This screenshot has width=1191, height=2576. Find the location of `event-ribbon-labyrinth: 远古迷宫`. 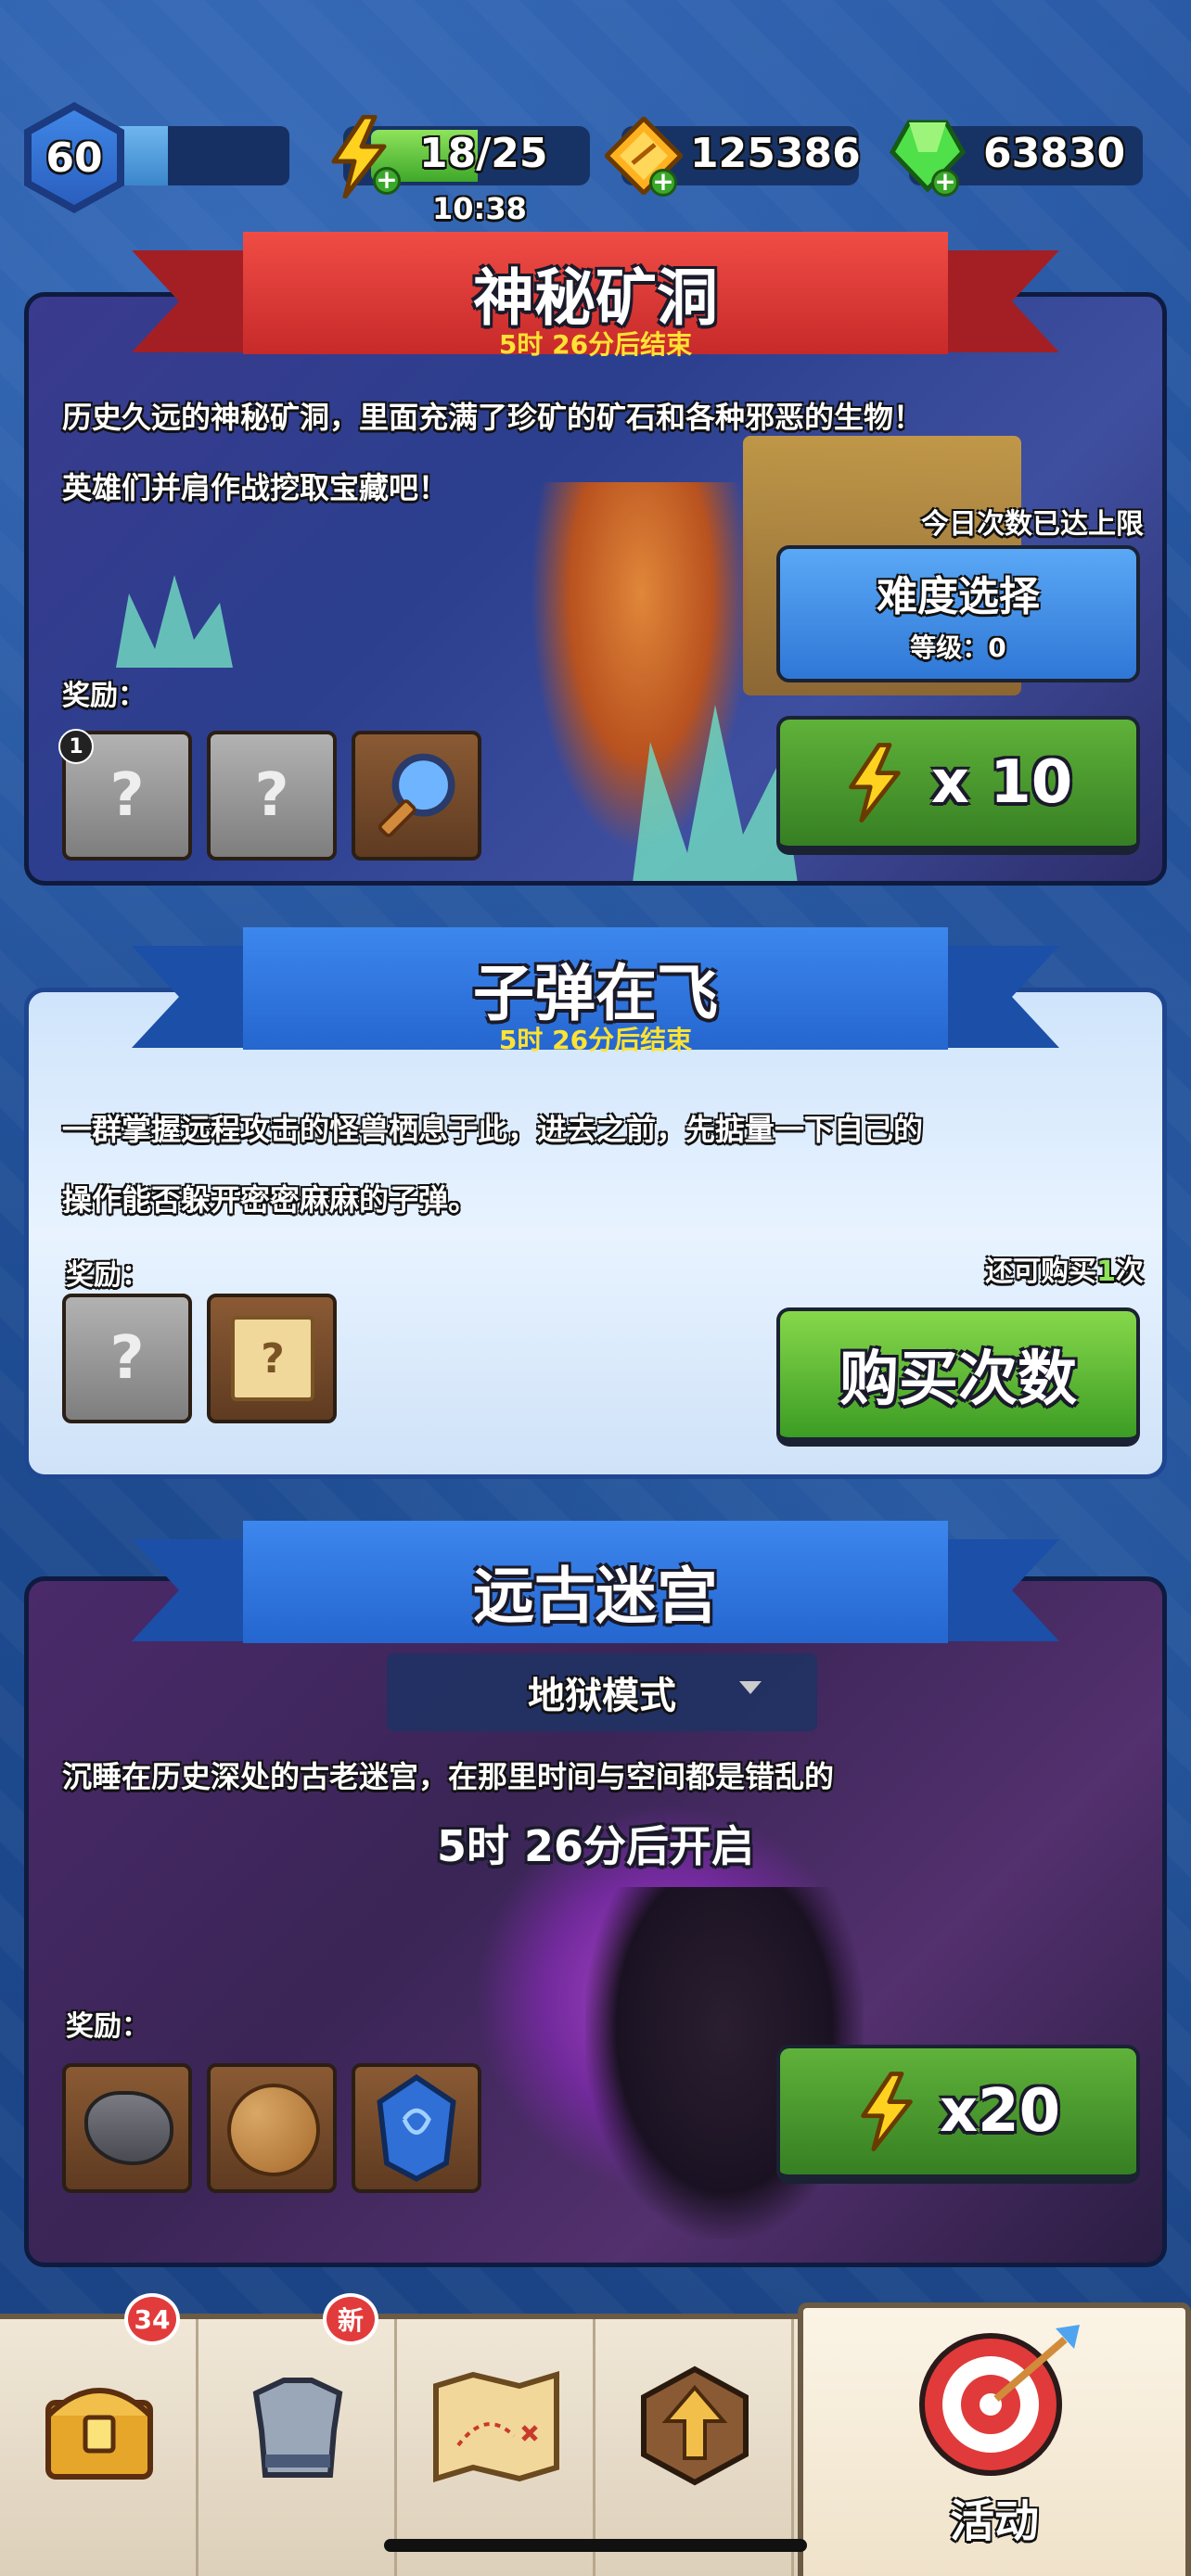

event-ribbon-labyrinth: 远古迷宫 is located at coordinates (595, 1591).